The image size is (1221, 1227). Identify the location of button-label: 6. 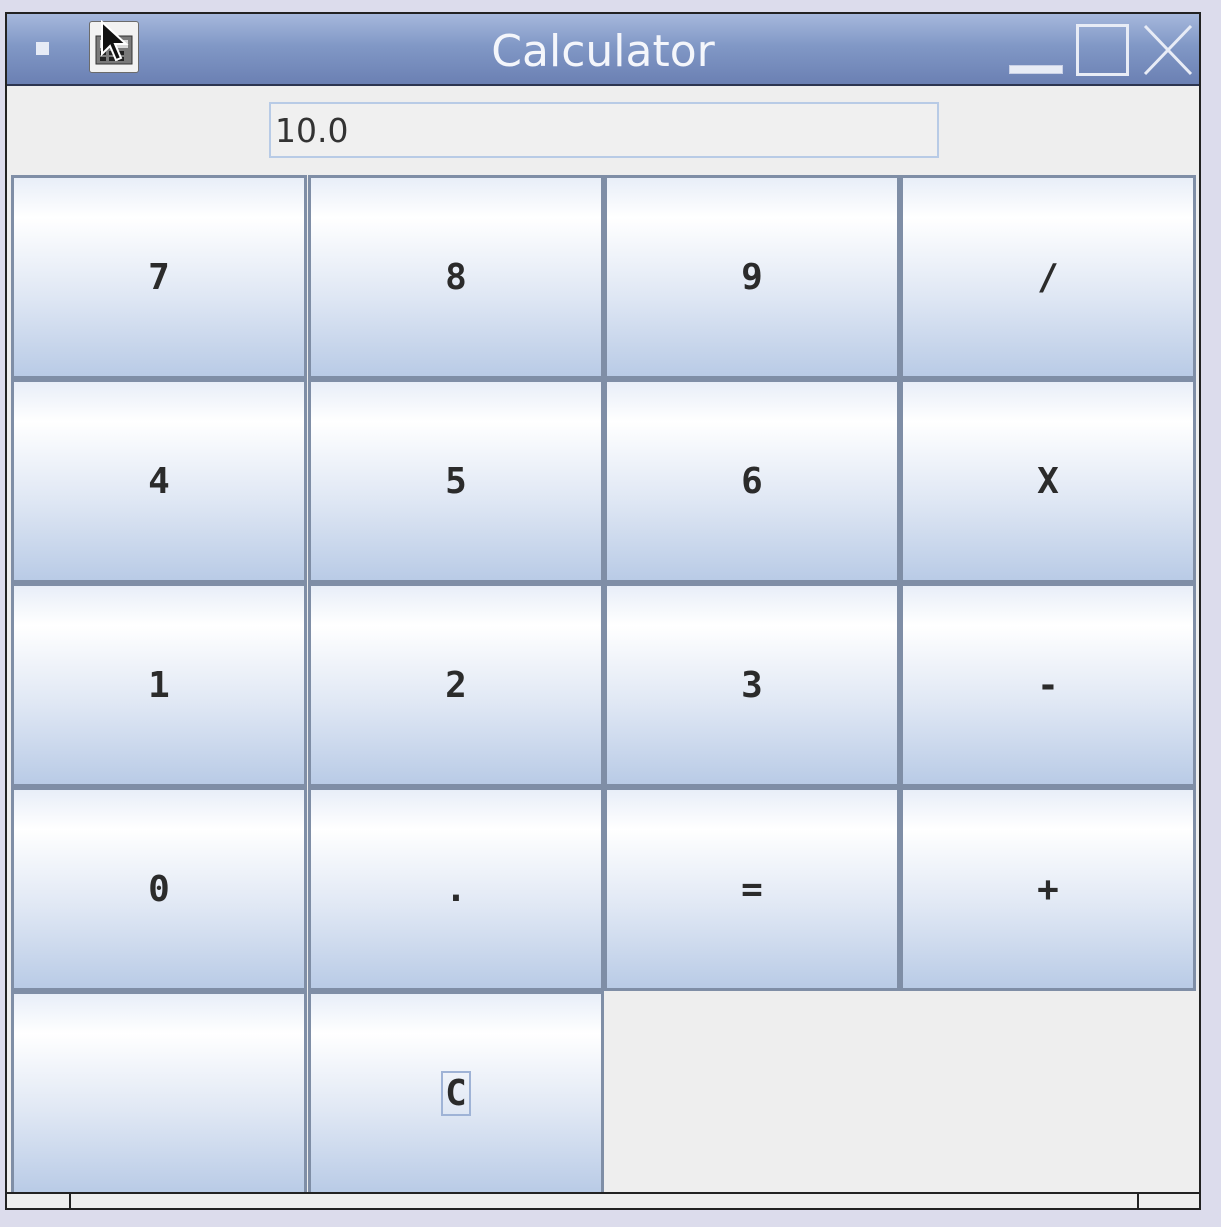
(752, 481).